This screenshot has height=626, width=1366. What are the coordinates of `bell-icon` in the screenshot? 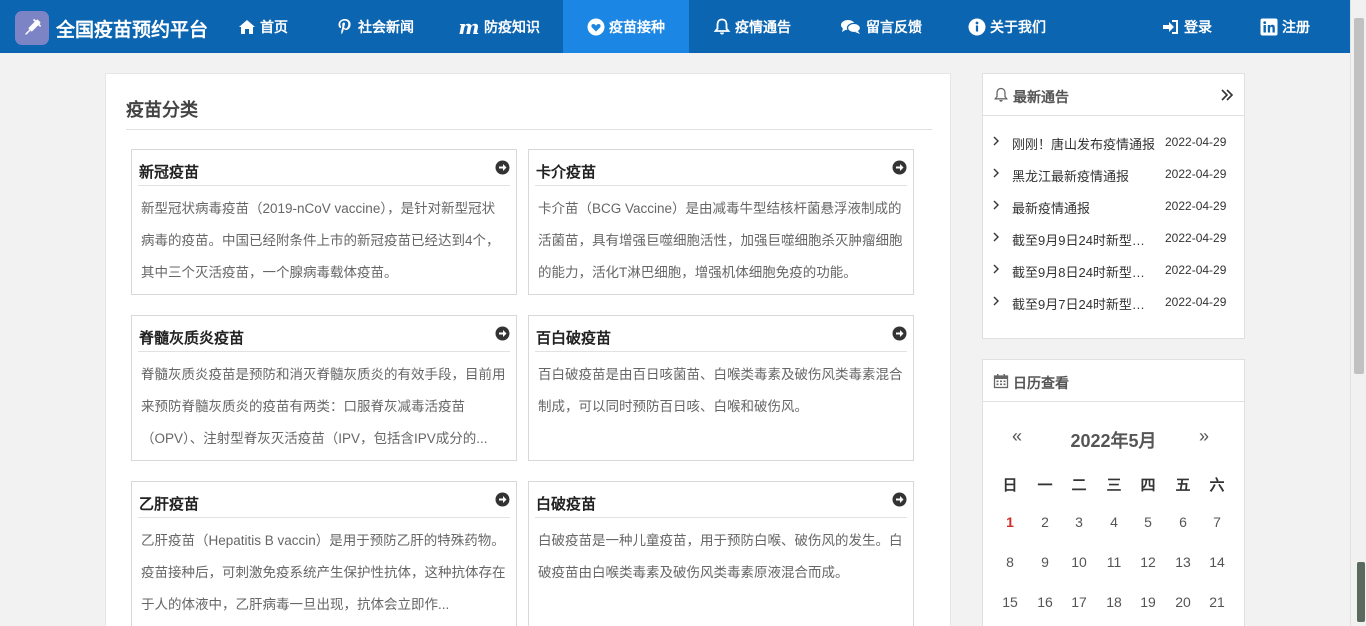 It's located at (1001, 94).